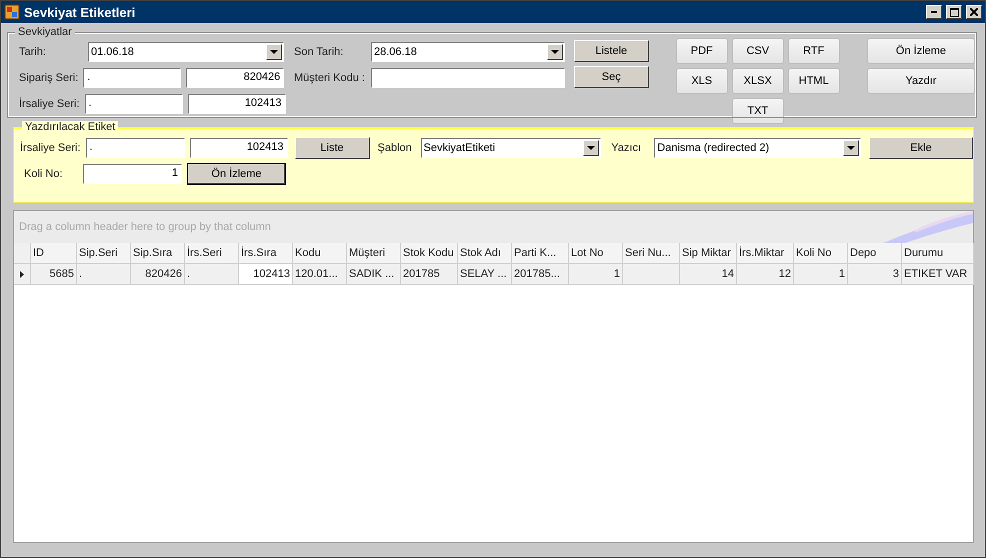 This screenshot has height=558, width=986. What do you see at coordinates (132, 174) in the screenshot?
I see `input-field: 1` at bounding box center [132, 174].